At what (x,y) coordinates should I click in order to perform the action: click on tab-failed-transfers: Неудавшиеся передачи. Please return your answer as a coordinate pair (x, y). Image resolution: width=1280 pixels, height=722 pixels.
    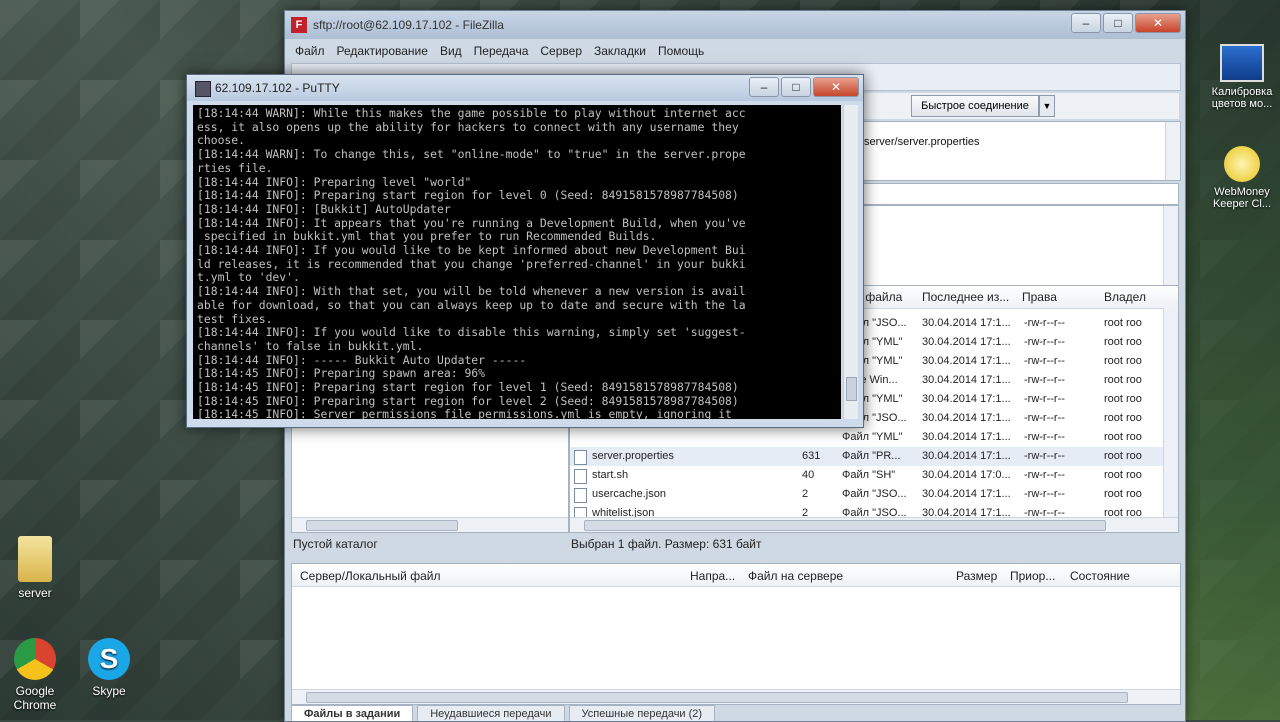
    Looking at the image, I should click on (491, 713).